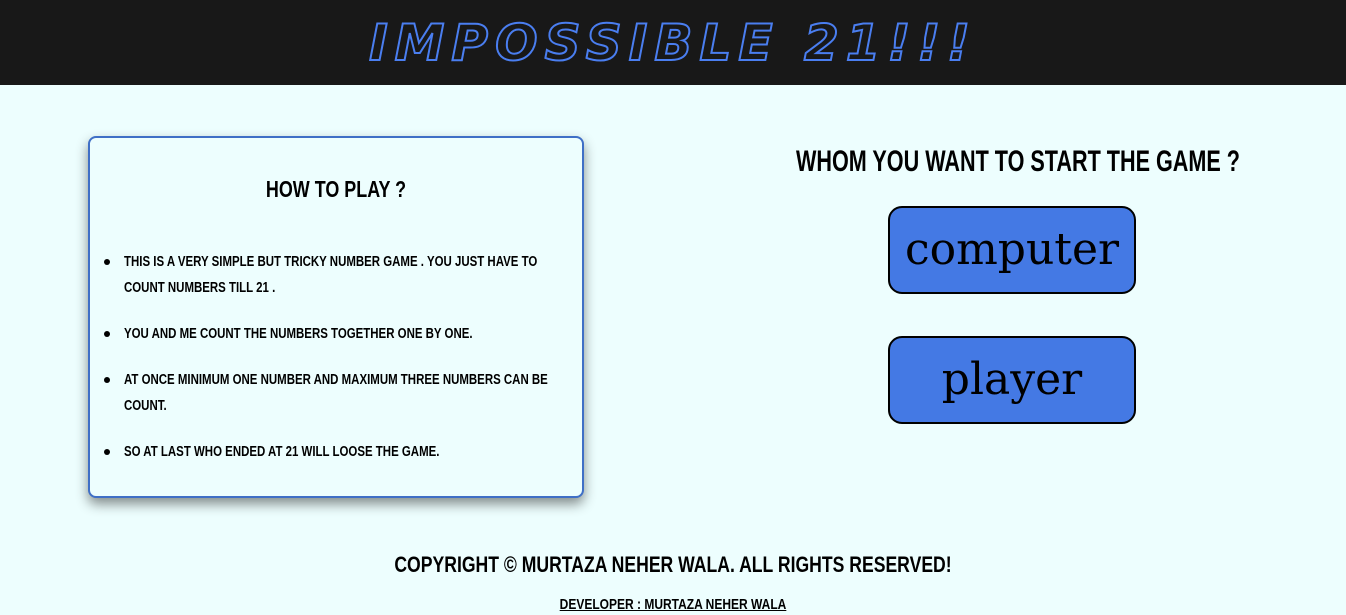  Describe the element at coordinates (1018, 161) in the screenshot. I see `start-prompt-heading: WHOM YOU WANT TO START THE GAME ?` at that location.